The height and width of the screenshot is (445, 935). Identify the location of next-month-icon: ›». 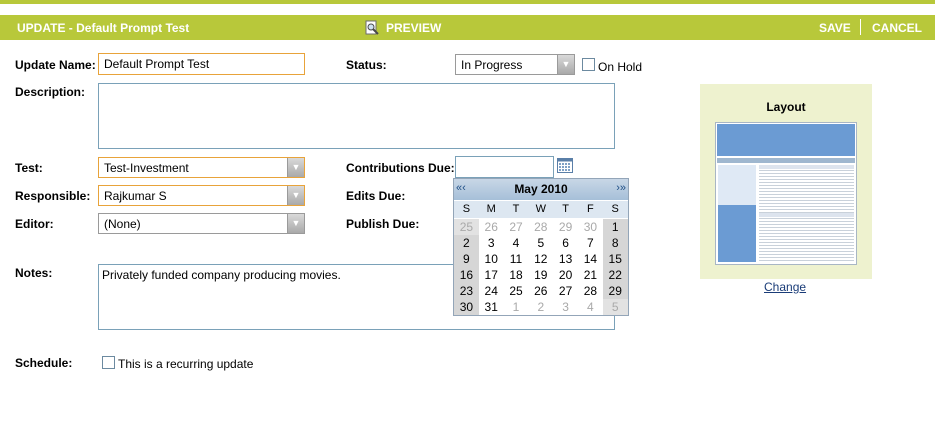
(621, 188).